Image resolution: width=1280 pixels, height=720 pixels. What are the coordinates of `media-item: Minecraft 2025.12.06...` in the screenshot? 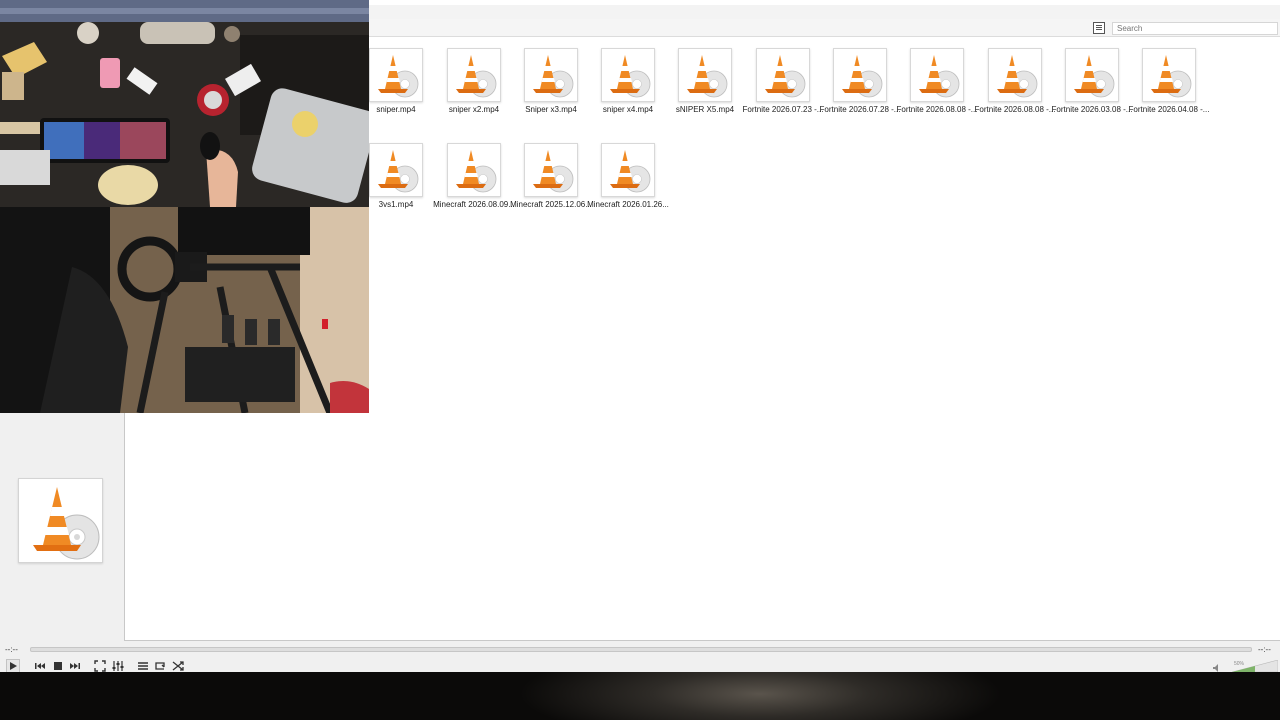 It's located at (551, 188).